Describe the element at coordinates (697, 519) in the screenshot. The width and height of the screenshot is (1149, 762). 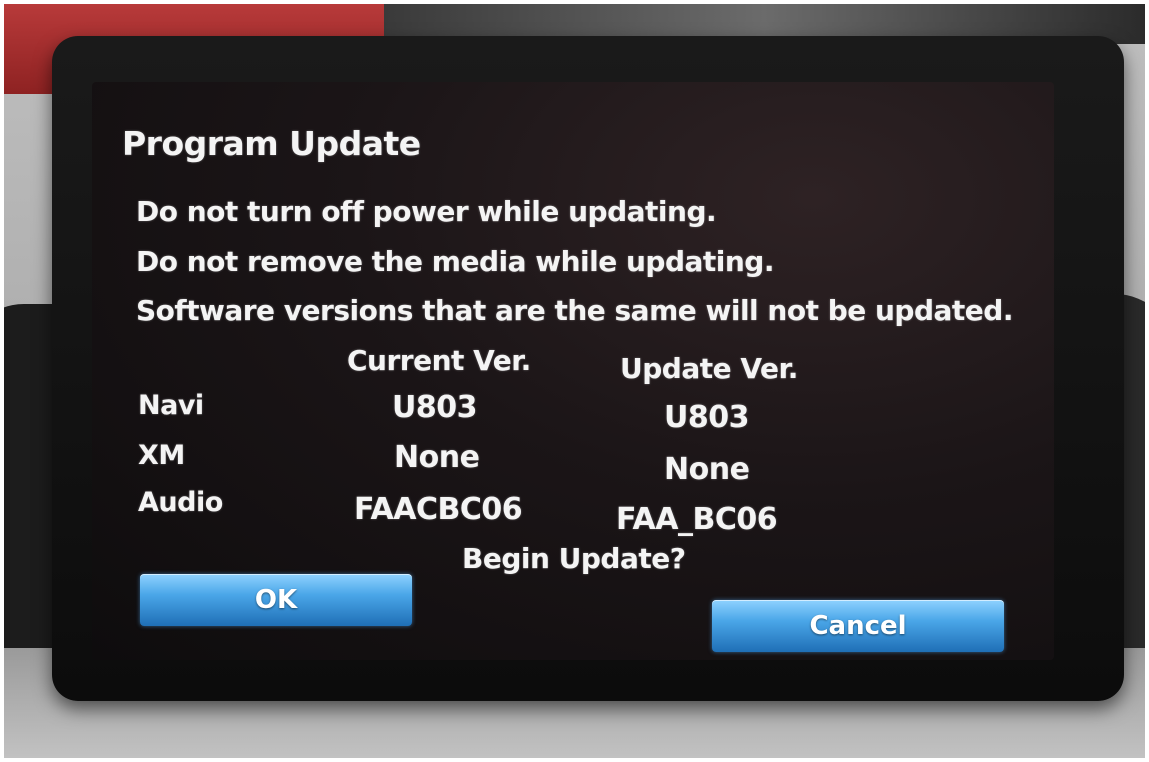
I see `audio-update-version: FAA_BC06` at that location.